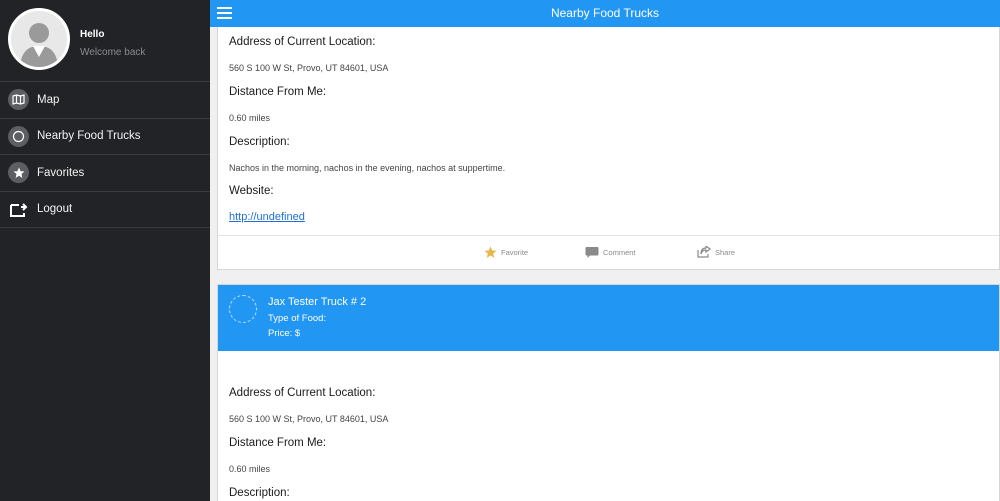 The width and height of the screenshot is (1000, 501). I want to click on favorite-button: Favorite, so click(506, 252).